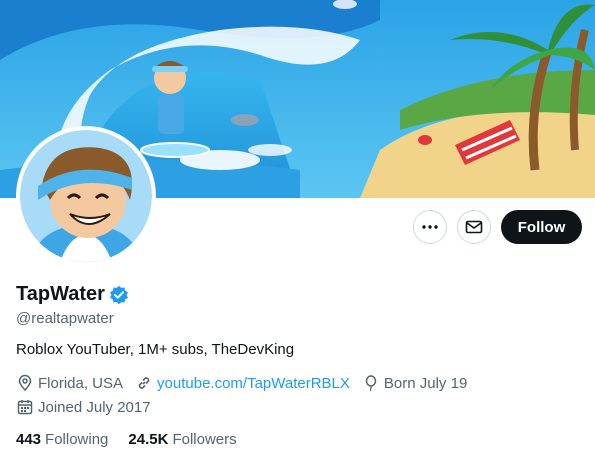 The width and height of the screenshot is (595, 453). I want to click on profile-name: TapWater, so click(60, 294).